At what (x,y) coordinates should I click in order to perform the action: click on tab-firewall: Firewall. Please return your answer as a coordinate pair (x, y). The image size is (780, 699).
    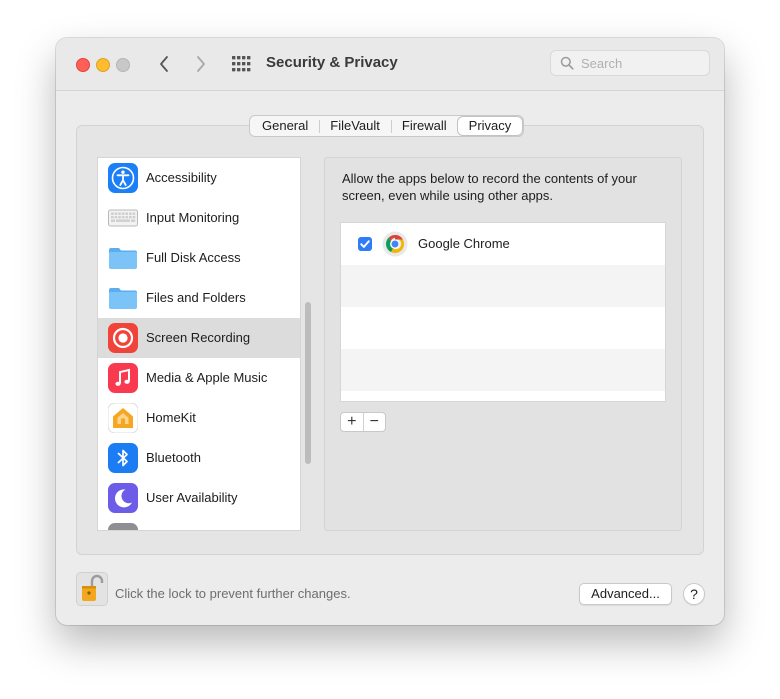
    Looking at the image, I should click on (424, 126).